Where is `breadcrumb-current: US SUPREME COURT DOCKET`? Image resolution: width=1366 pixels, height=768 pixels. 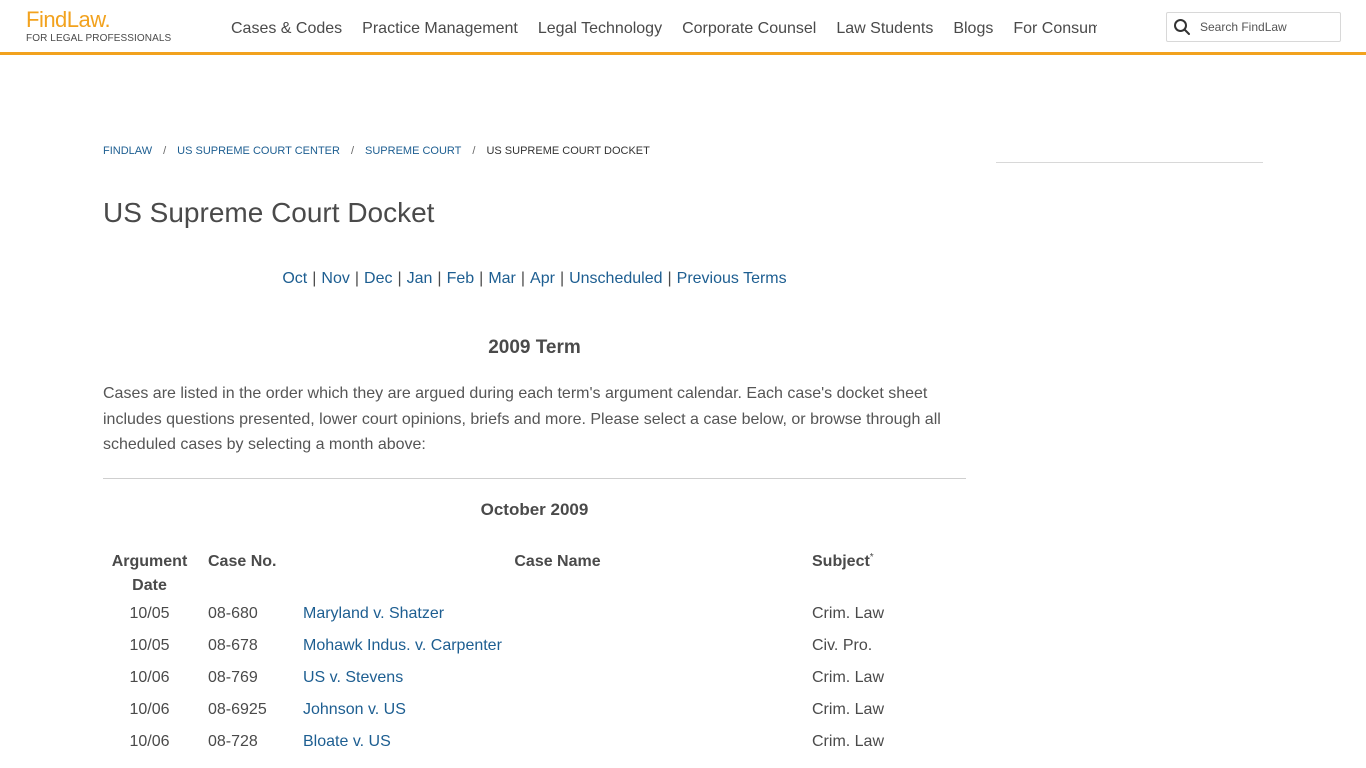 breadcrumb-current: US SUPREME COURT DOCKET is located at coordinates (568, 151).